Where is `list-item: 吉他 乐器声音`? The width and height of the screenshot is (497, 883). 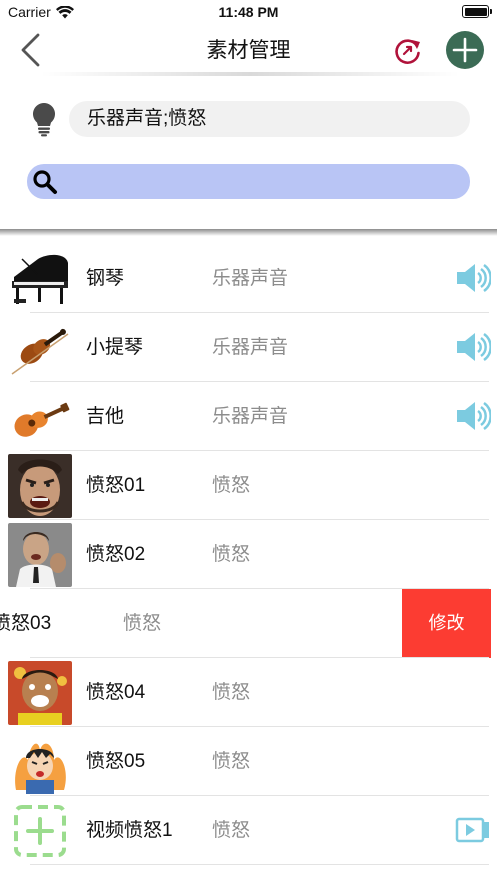
list-item: 吉他 乐器声音 is located at coordinates (248, 416).